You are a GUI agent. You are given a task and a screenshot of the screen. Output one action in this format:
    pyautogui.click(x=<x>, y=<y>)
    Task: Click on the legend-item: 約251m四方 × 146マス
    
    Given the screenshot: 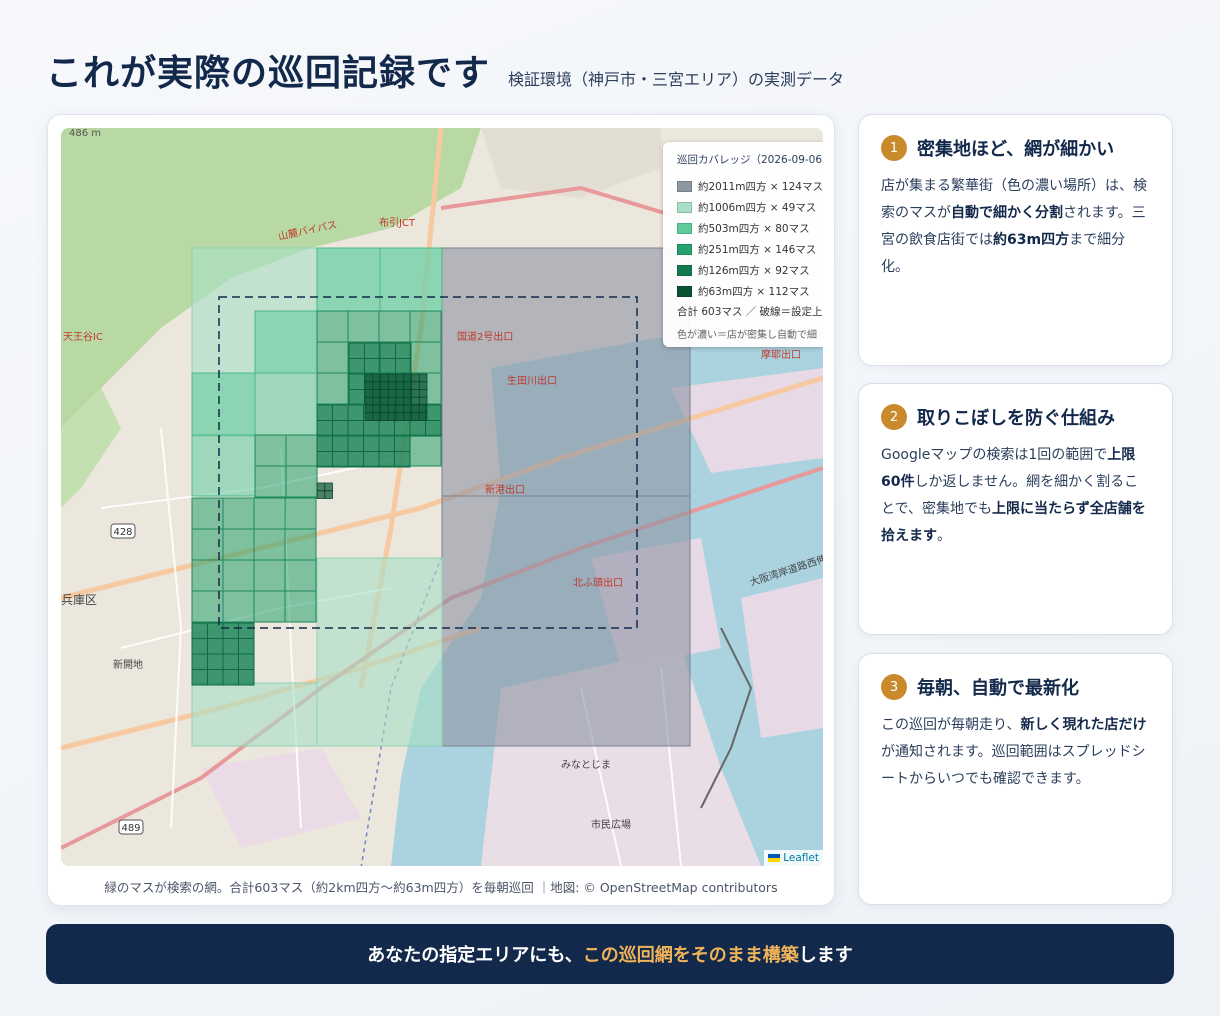 What is the action you would take?
    pyautogui.click(x=750, y=249)
    